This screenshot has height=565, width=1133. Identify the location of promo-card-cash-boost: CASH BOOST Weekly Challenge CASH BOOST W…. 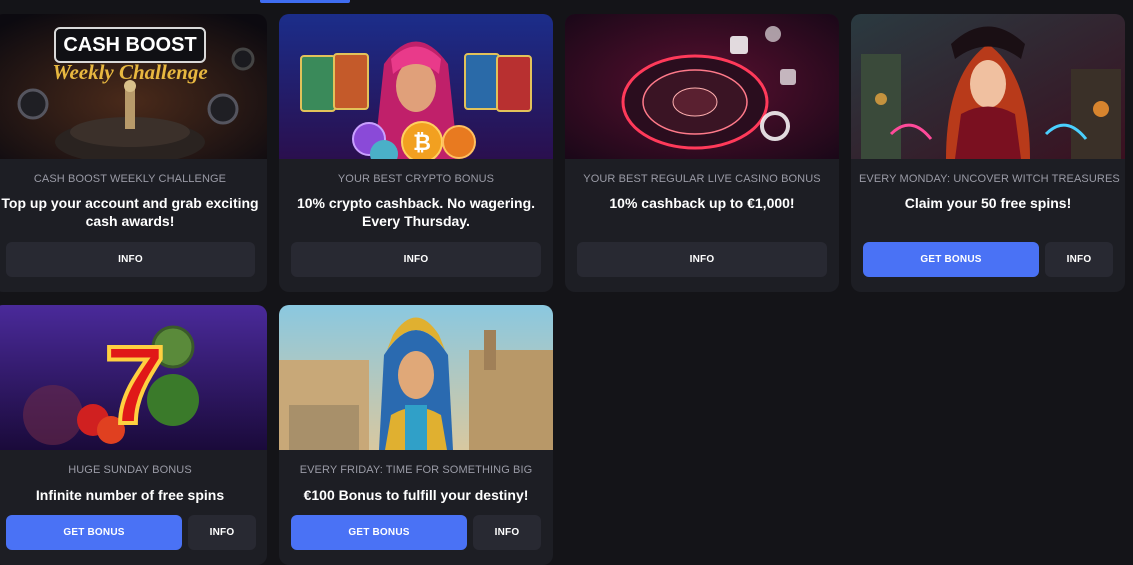
(133, 153).